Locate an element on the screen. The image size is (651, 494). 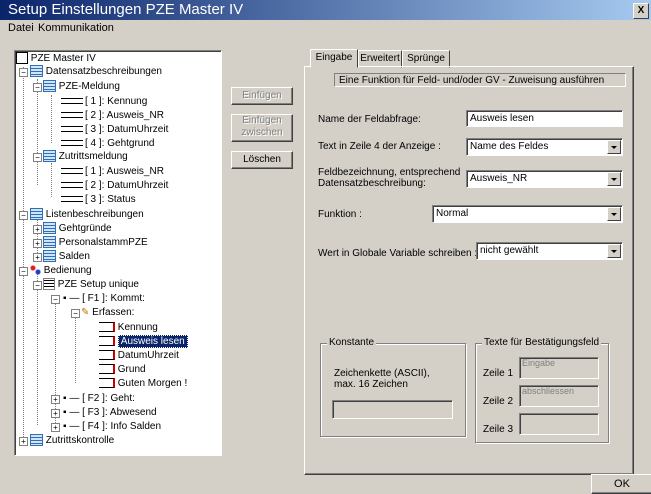
tree-node-label: [ F3 ]: Abwesend is located at coordinates (119, 412).